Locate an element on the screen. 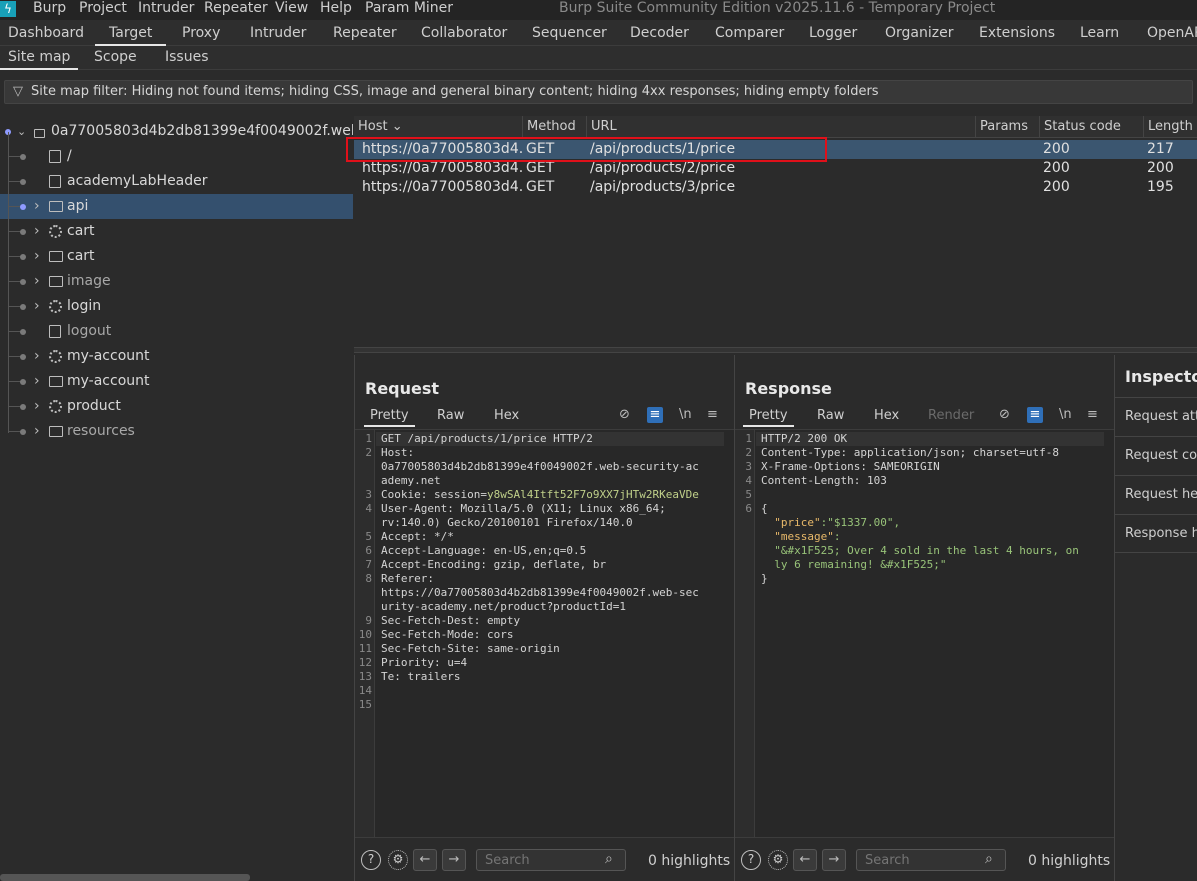 The width and height of the screenshot is (1197, 881). tab-target: Target is located at coordinates (131, 33).